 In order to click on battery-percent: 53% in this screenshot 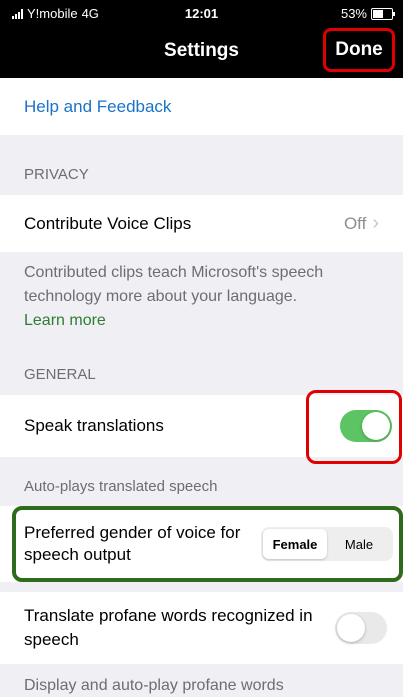, I will do `click(353, 13)`.